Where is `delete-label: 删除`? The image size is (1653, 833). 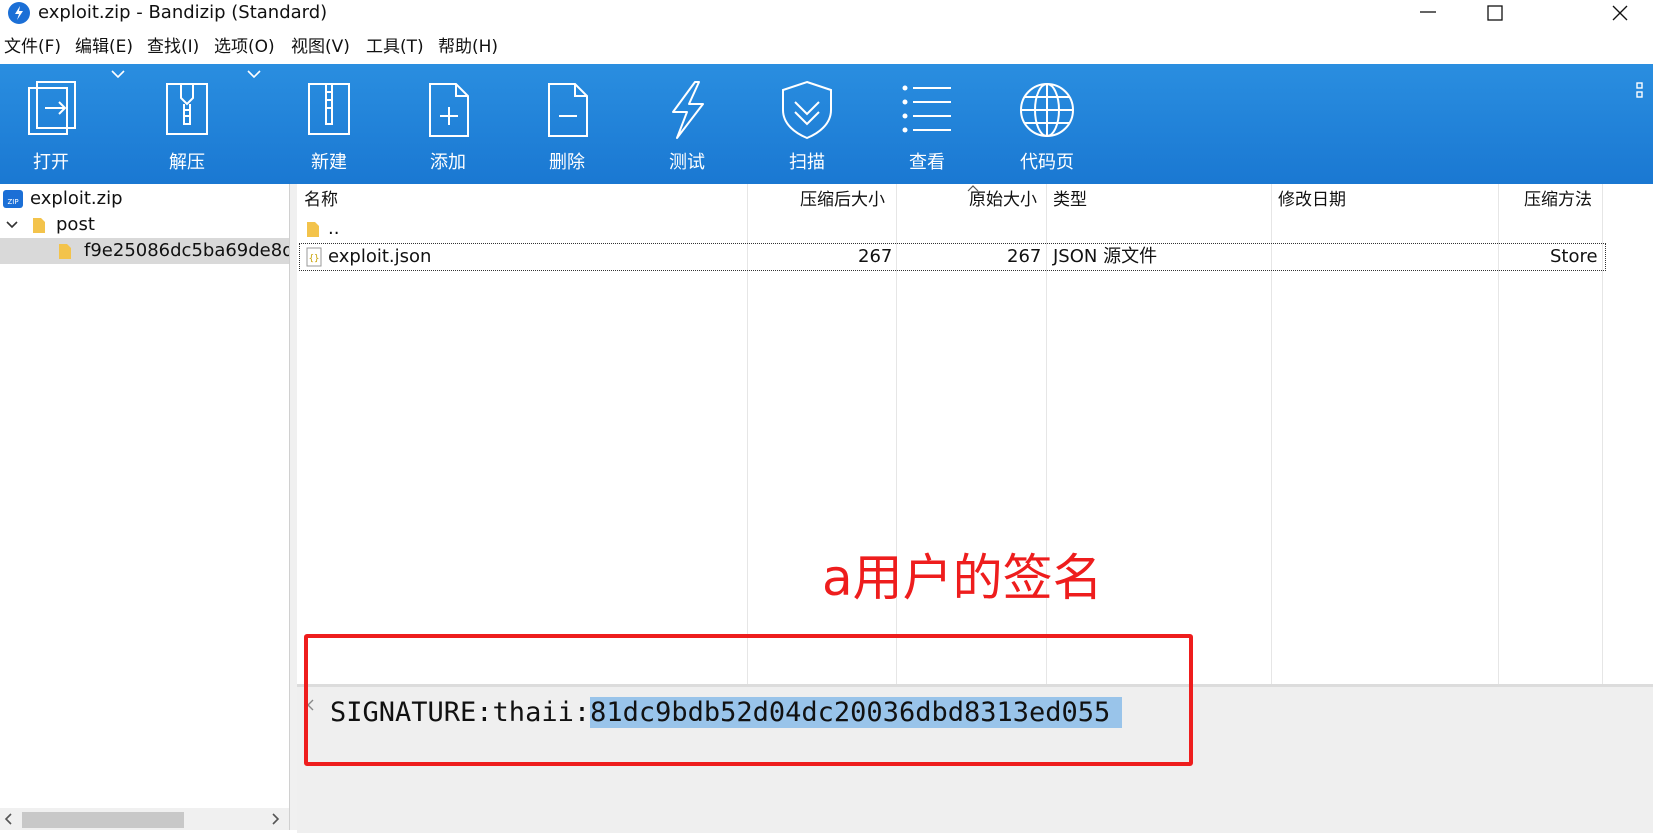 delete-label: 删除 is located at coordinates (567, 162).